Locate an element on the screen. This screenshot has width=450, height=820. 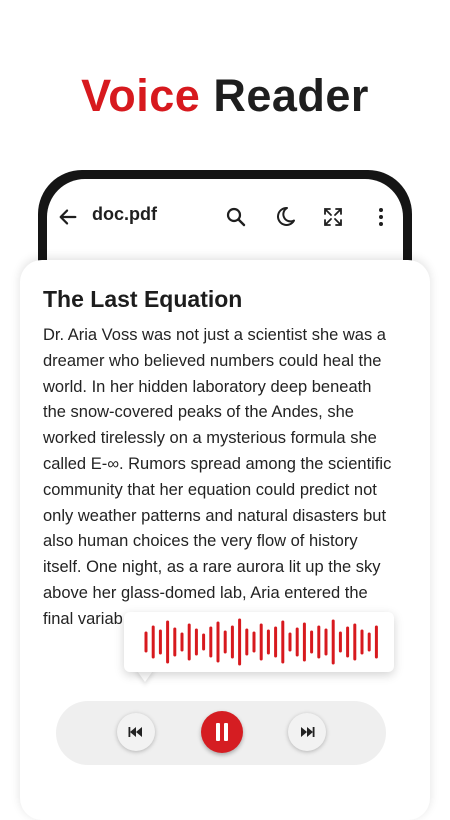
previous-button is located at coordinates (136, 732).